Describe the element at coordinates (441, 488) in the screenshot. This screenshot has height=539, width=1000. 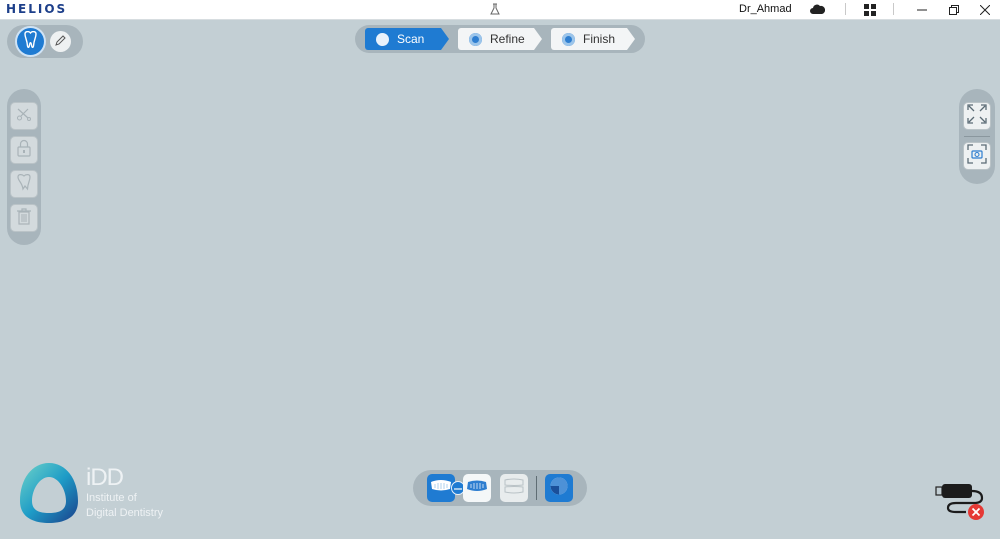
I see `upper-jaw-icon` at that location.